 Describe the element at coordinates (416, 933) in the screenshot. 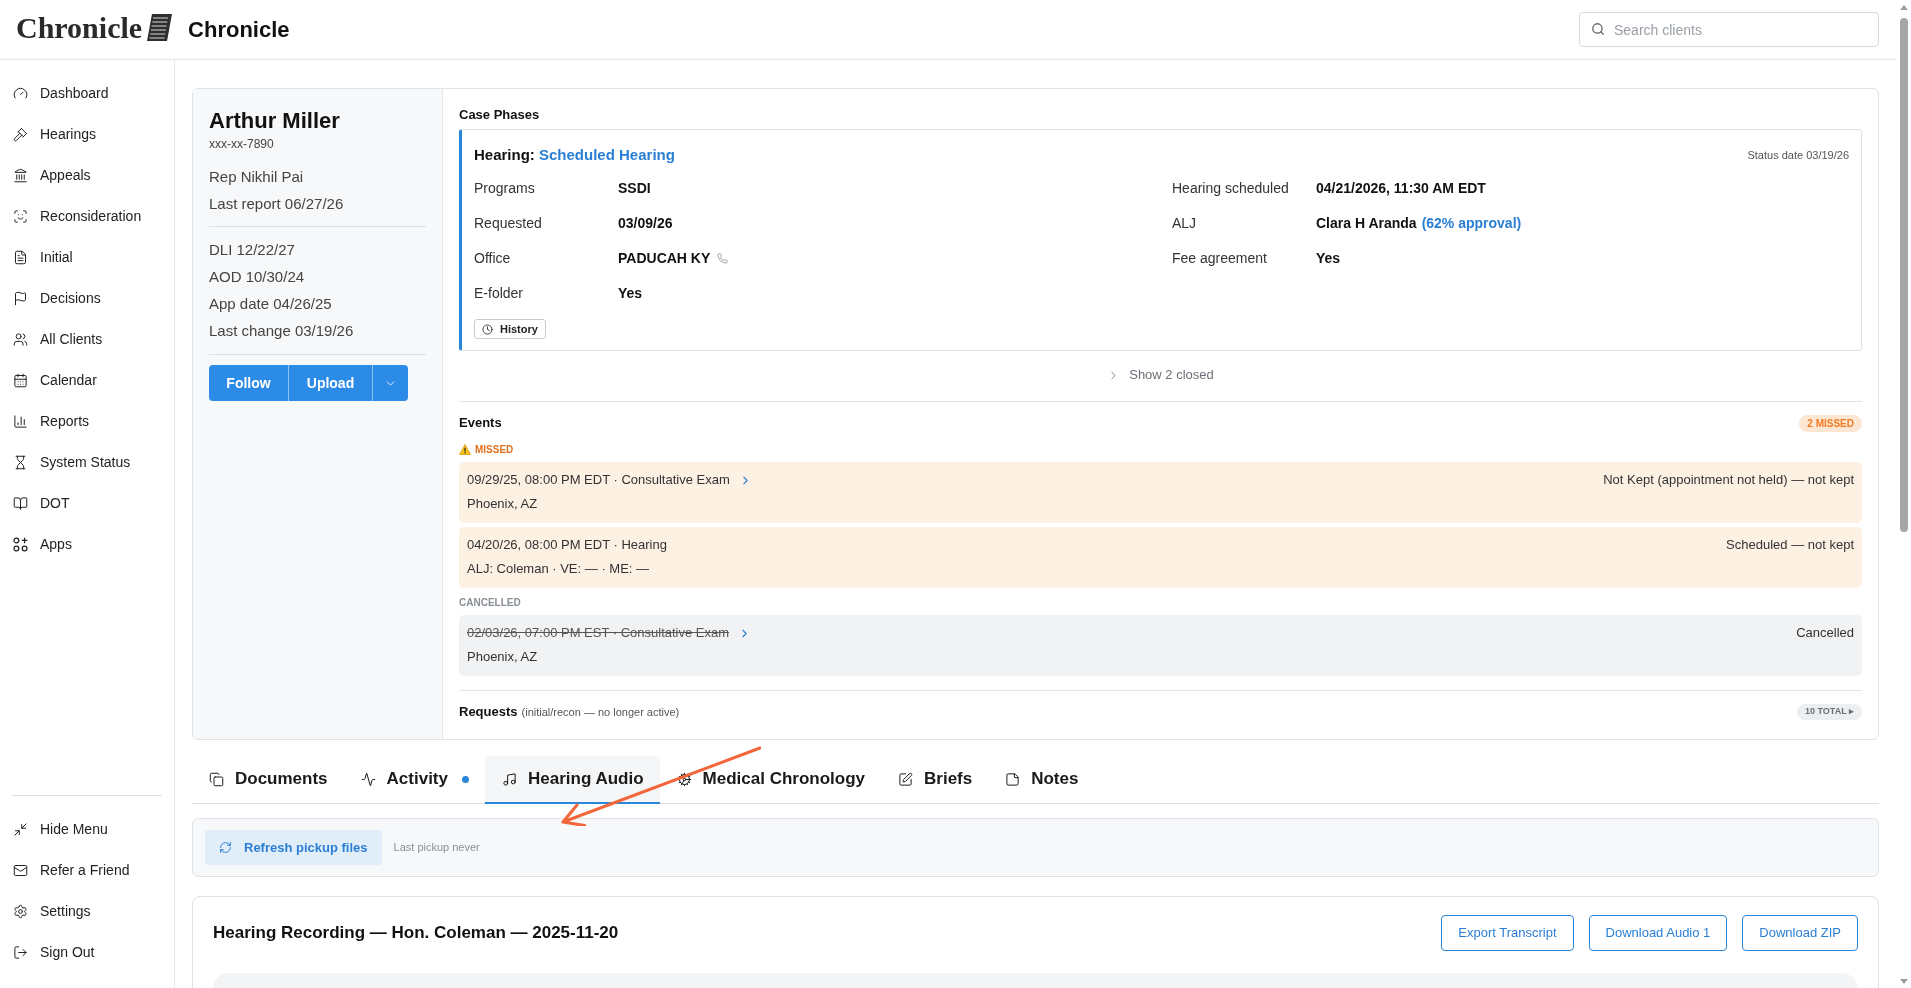

I see `recording-title: Hearing Recording — Hon. Coleman — 2025-11-20` at that location.